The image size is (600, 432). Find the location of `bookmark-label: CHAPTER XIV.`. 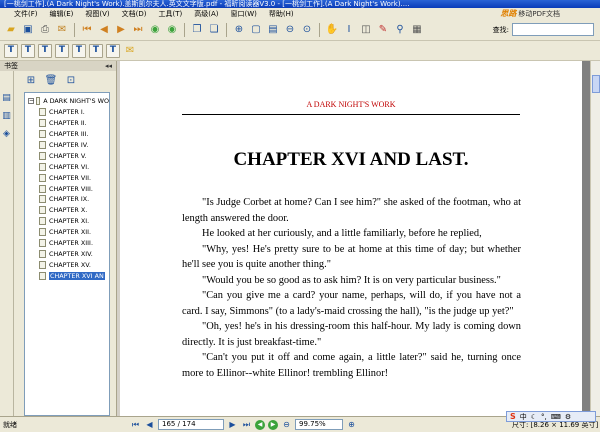

bookmark-label: CHAPTER XIV. is located at coordinates (71, 253).